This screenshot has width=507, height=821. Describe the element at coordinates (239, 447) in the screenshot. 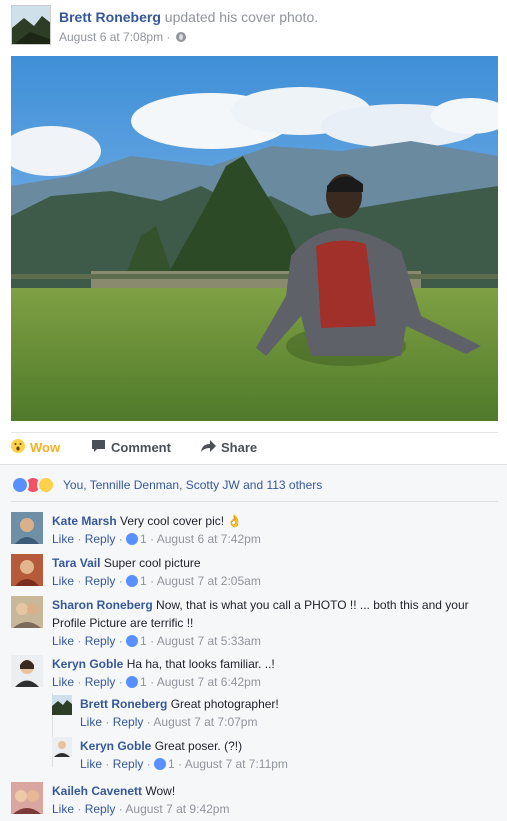

I see `share-label: Share` at that location.